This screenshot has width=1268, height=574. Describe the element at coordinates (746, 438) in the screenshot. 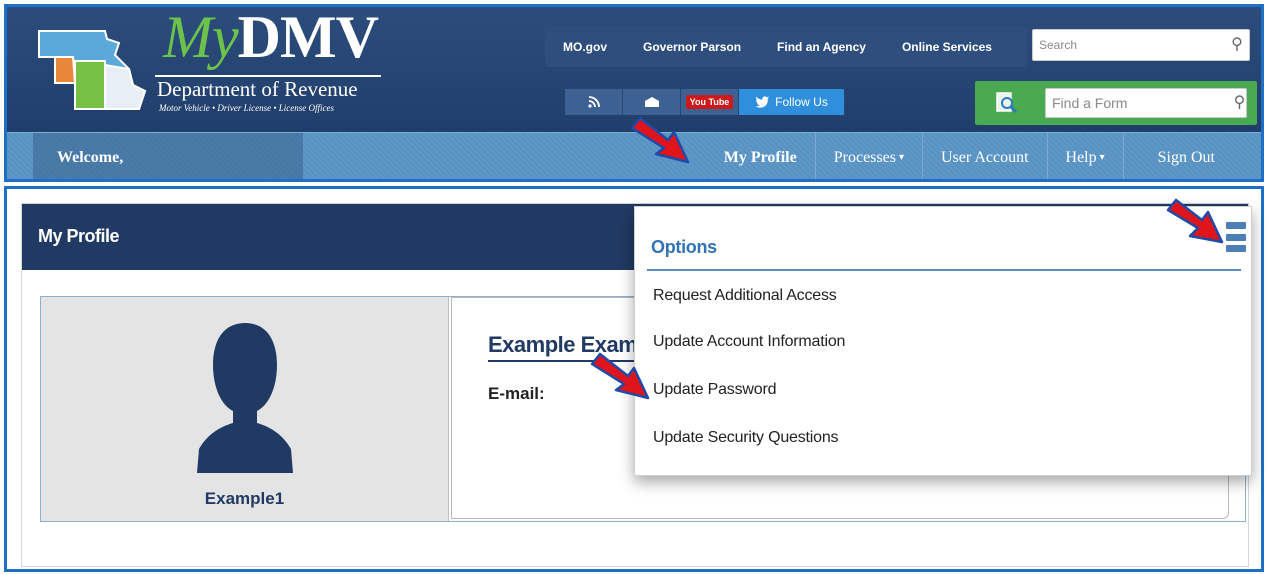

I see `option-update-security-questions: Update Security Questions` at that location.